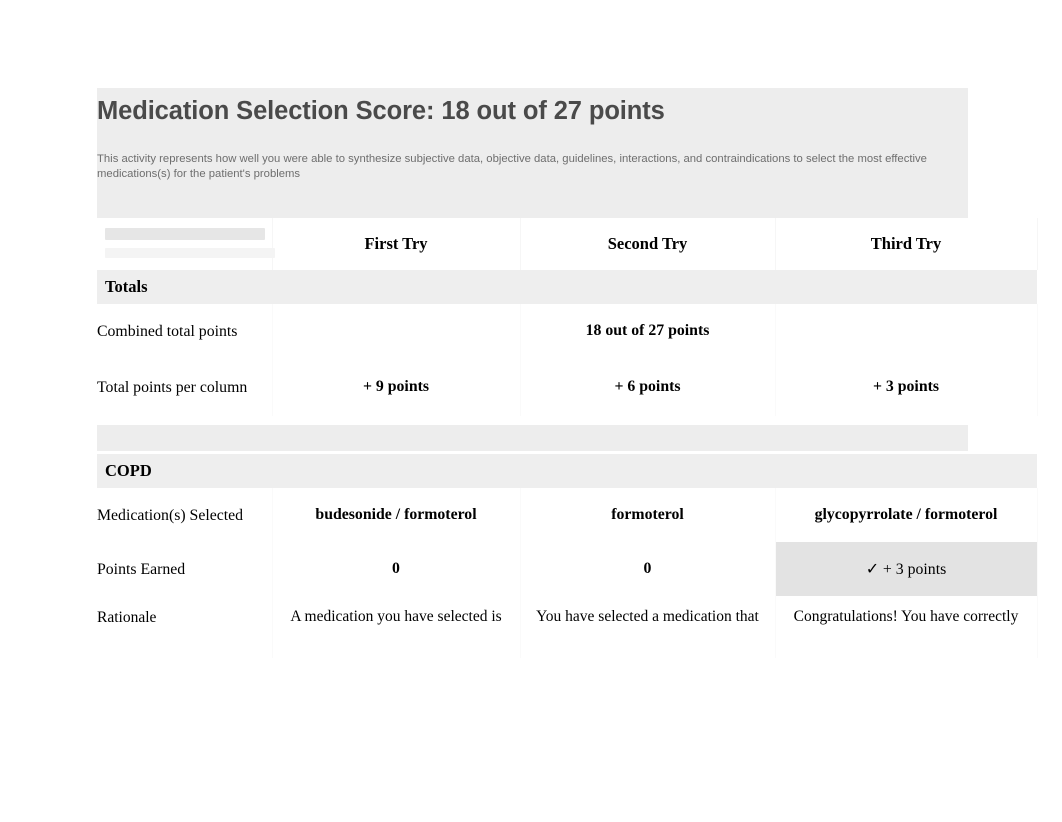  I want to click on section-spacer-band, so click(567, 435).